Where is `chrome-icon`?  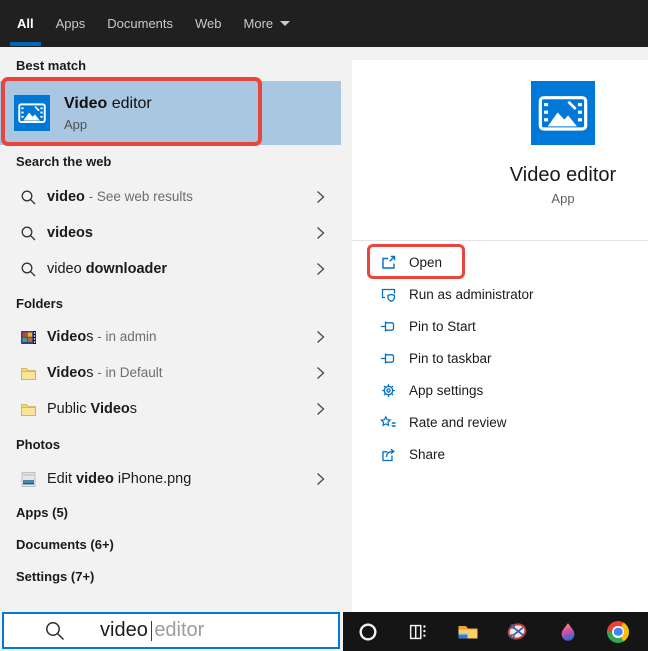
chrome-icon is located at coordinates (618, 632).